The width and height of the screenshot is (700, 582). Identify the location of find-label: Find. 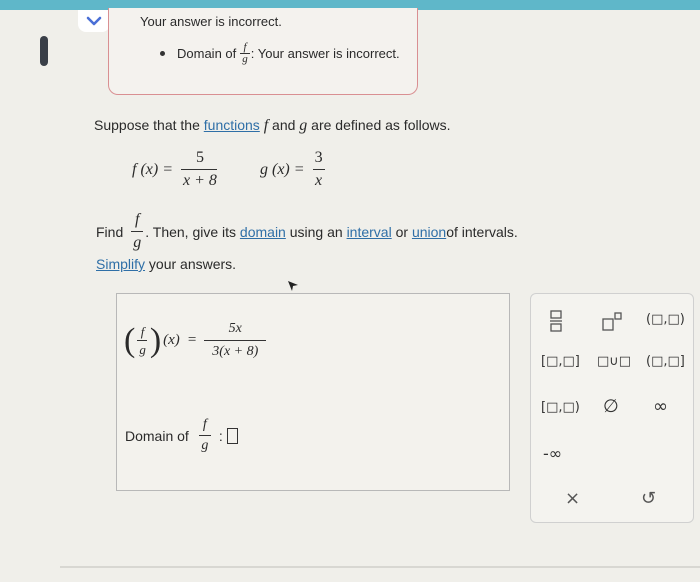
(110, 231).